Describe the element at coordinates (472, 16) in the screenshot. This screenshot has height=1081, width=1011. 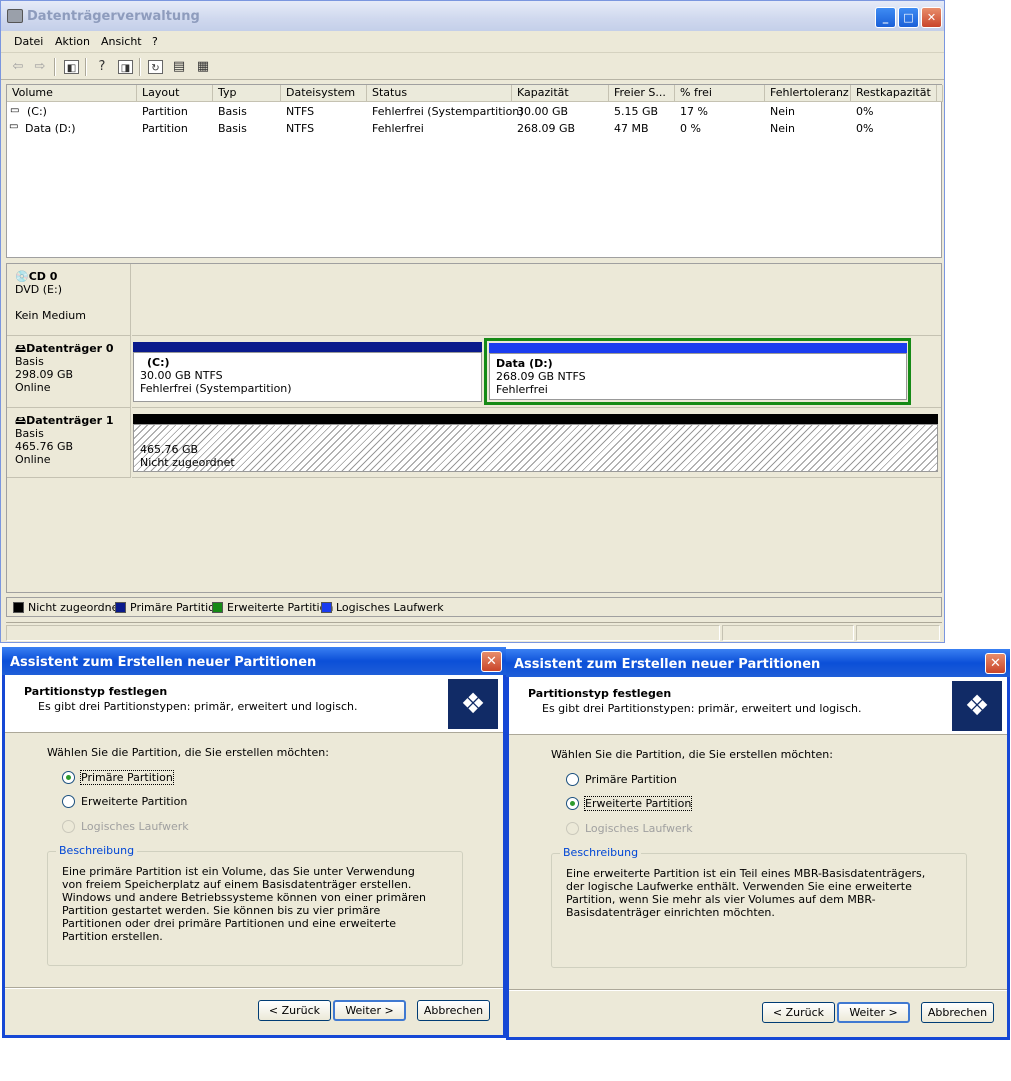
I see `title-bar: Datenträgerverwaltung _ □ ✕` at that location.